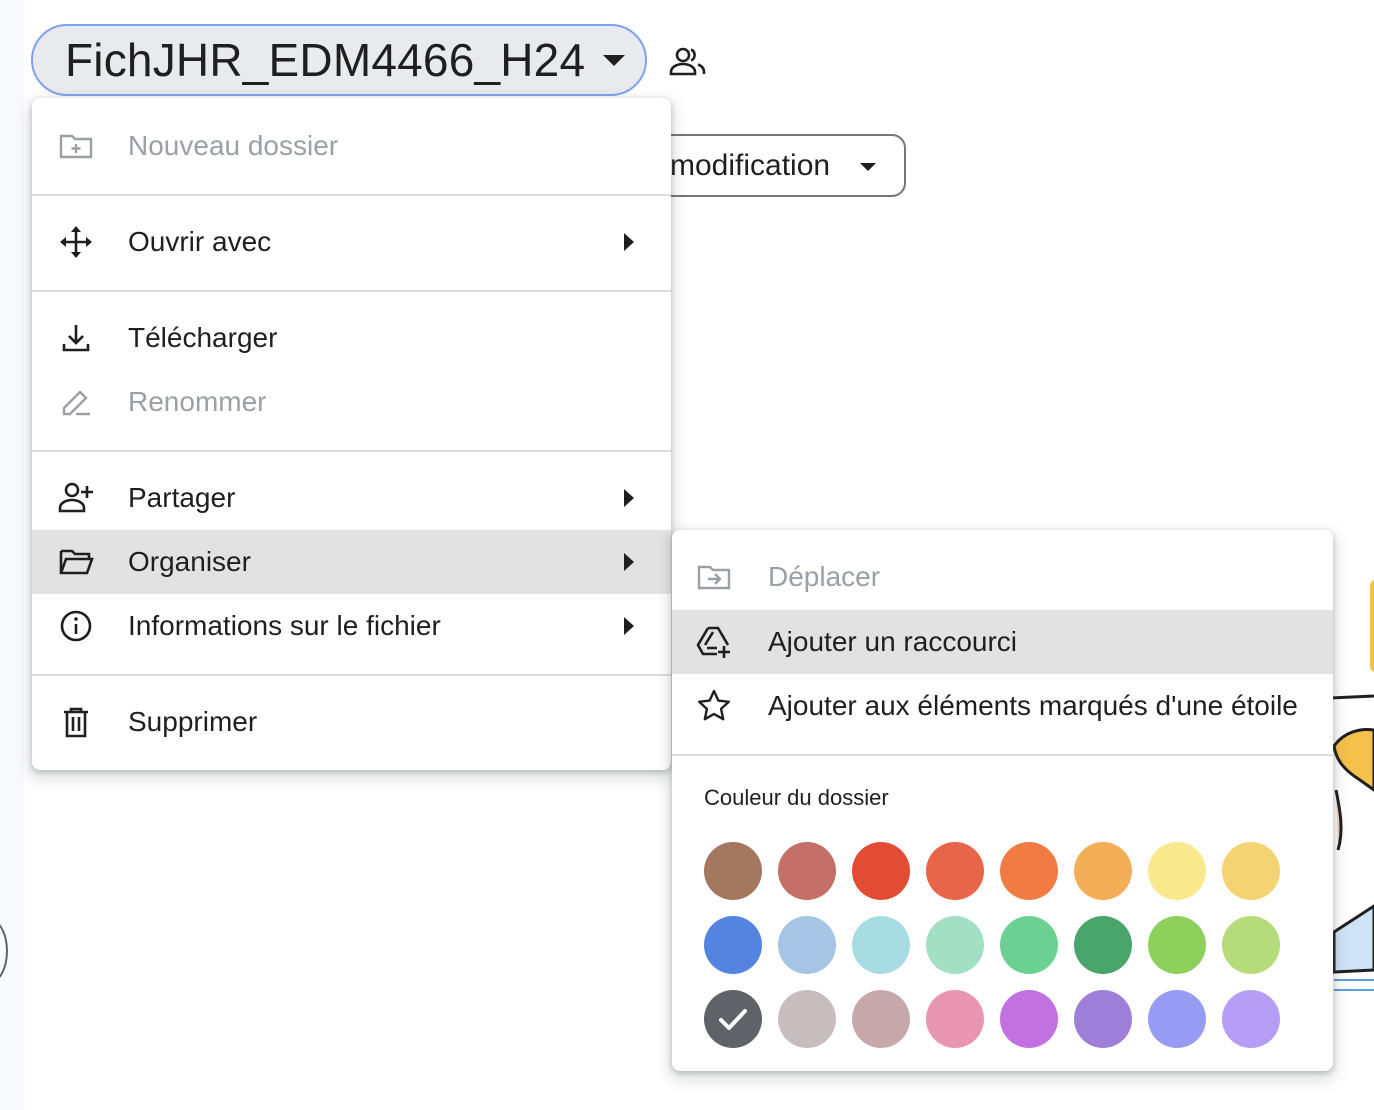 This screenshot has width=1374, height=1110. Describe the element at coordinates (203, 337) in the screenshot. I see `menu-label: Télécharger` at that location.